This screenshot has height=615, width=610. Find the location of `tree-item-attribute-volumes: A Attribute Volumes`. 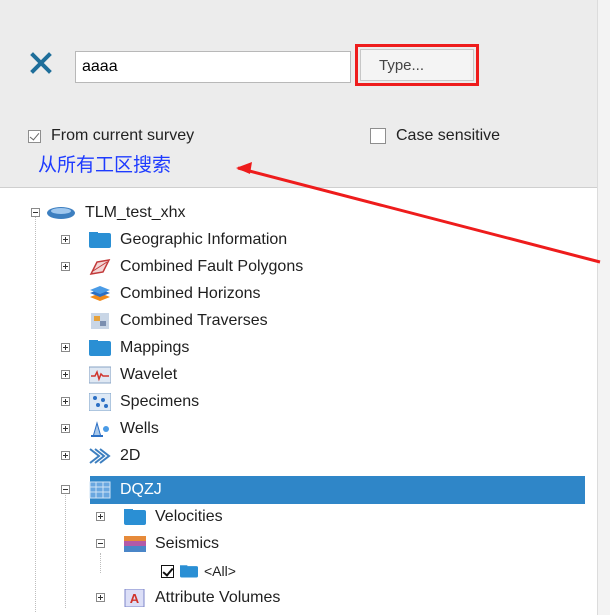

tree-item-attribute-volumes: A Attribute Volumes is located at coordinates (202, 598).